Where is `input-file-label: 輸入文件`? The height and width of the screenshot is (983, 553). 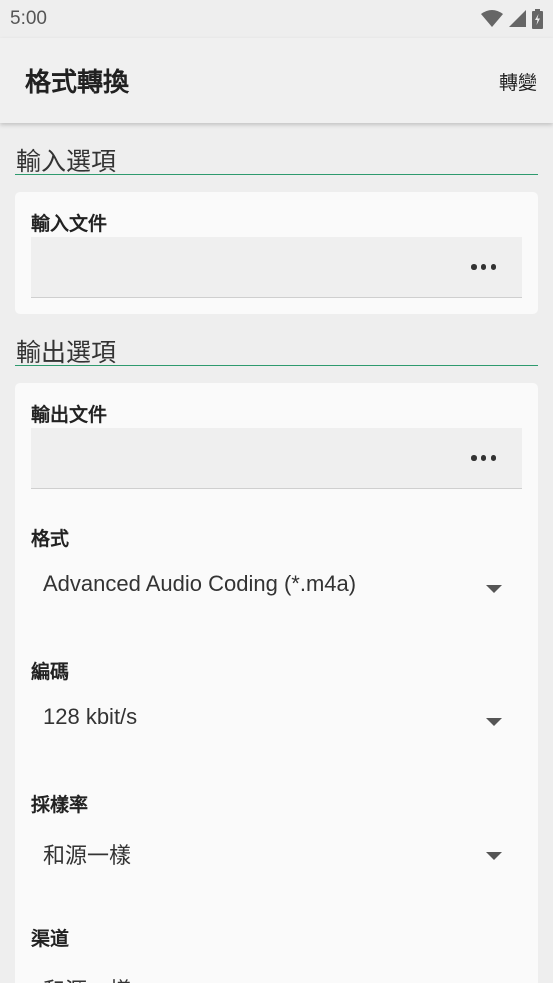 input-file-label: 輸入文件 is located at coordinates (69, 224).